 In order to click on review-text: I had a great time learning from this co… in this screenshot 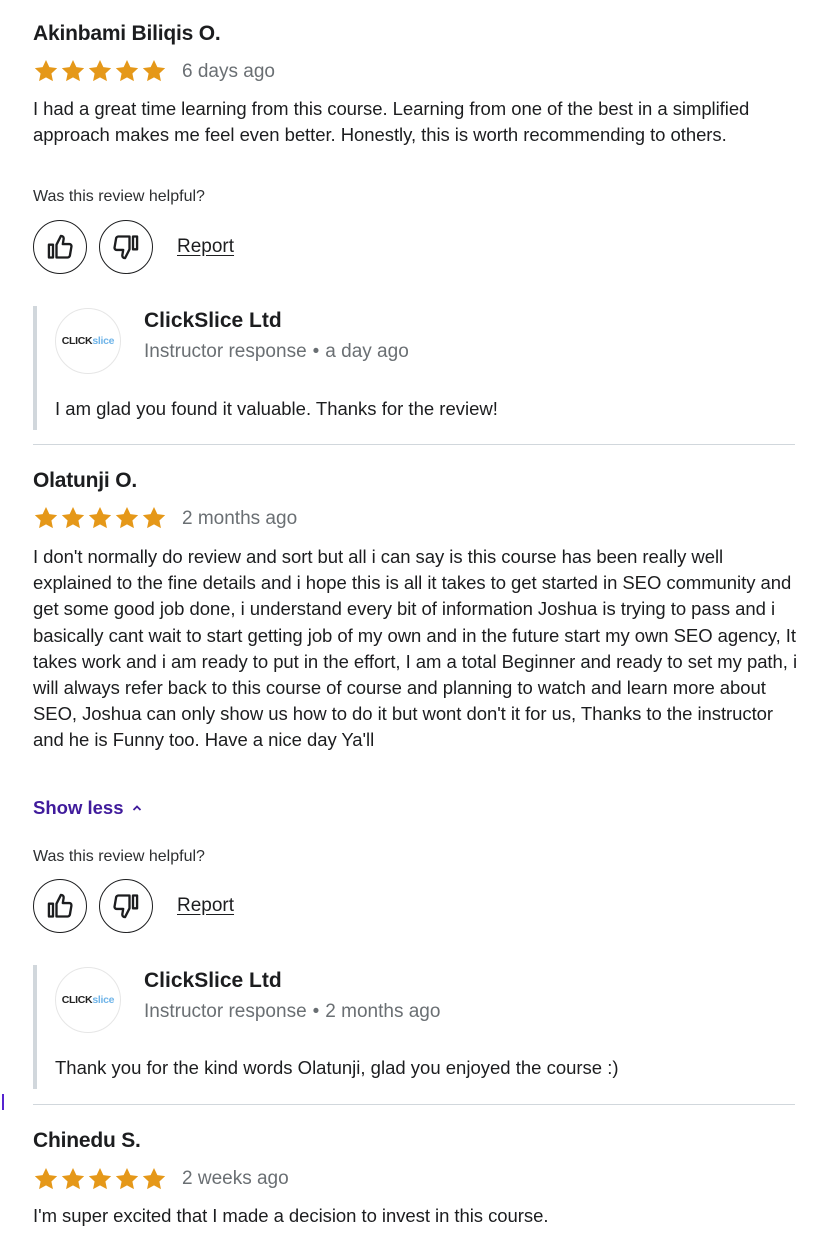, I will do `click(391, 122)`.